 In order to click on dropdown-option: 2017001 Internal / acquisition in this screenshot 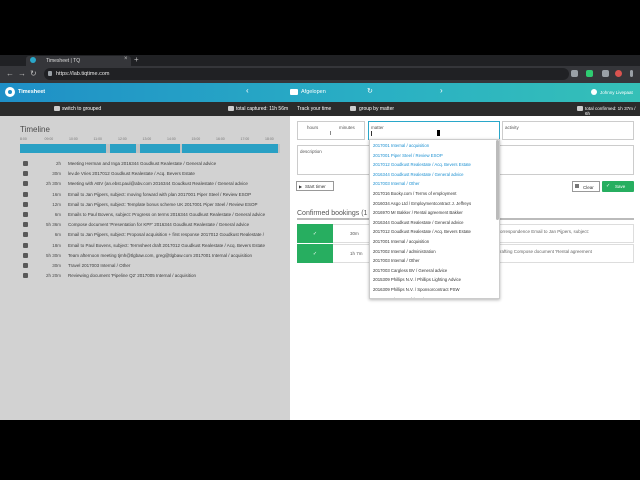, I will do `click(401, 241)`.